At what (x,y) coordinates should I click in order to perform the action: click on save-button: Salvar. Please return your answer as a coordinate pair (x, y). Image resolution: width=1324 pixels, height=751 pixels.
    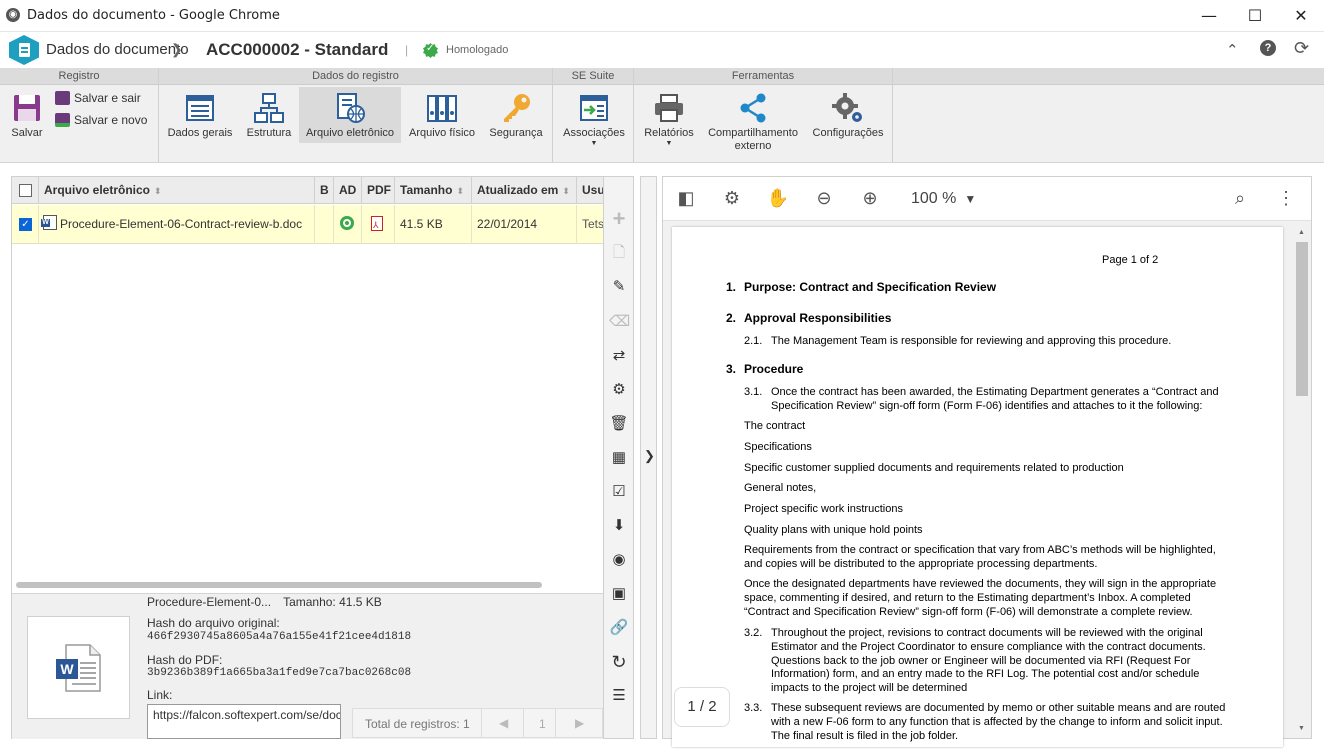
    Looking at the image, I should click on (27, 115).